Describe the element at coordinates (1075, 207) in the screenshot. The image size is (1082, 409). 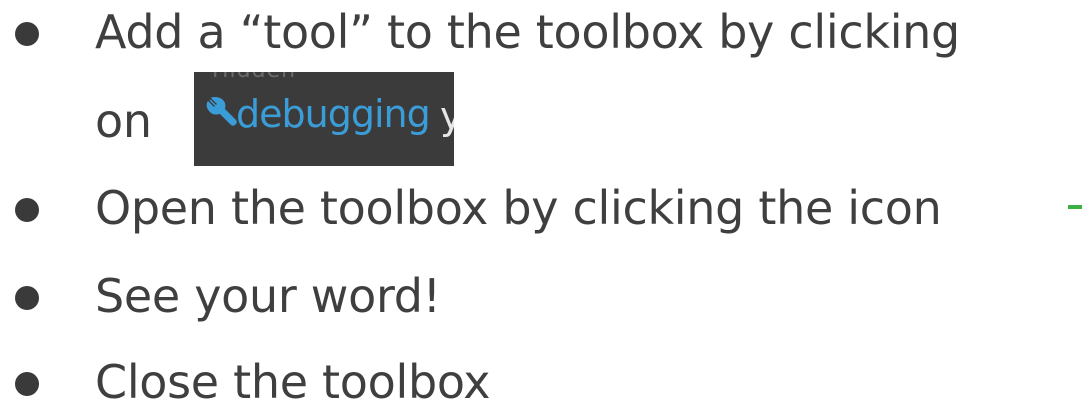
I see `green-icon-fragment` at that location.